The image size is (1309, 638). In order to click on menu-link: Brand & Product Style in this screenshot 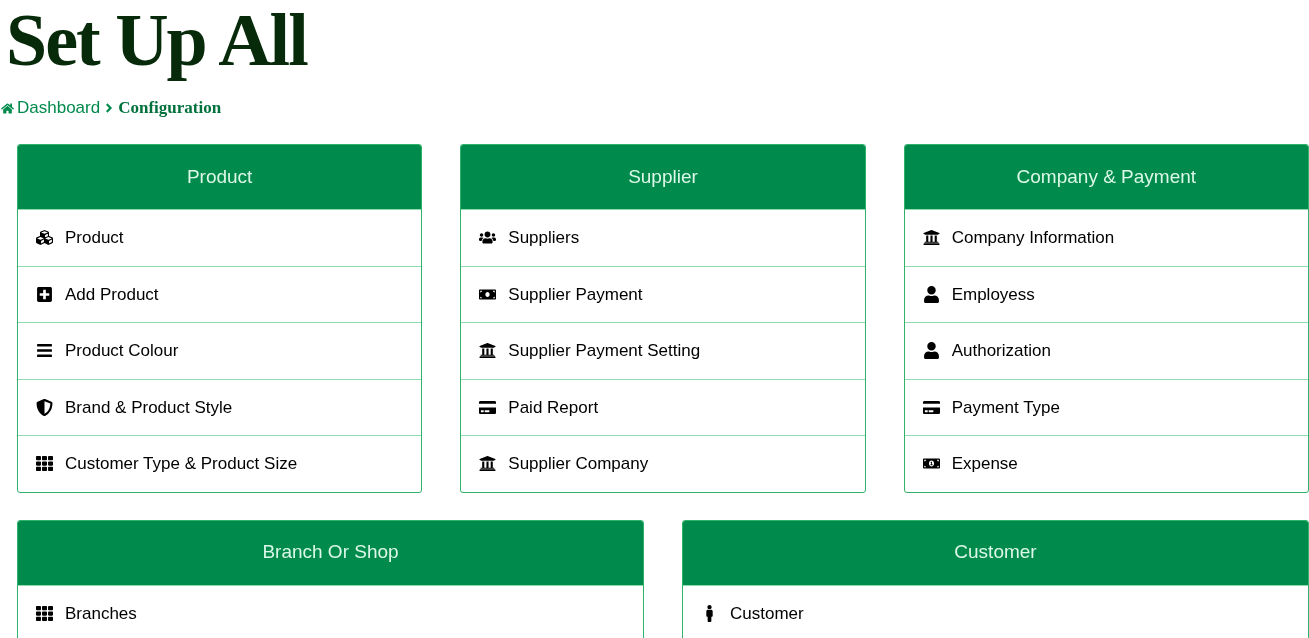, I will do `click(134, 407)`.